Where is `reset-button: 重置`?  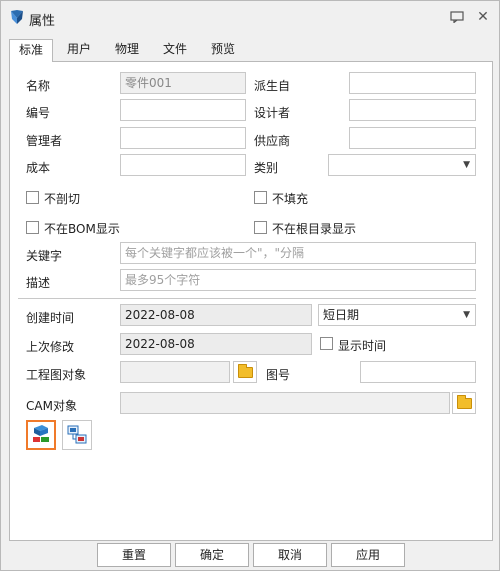
reset-button: 重置 is located at coordinates (134, 555).